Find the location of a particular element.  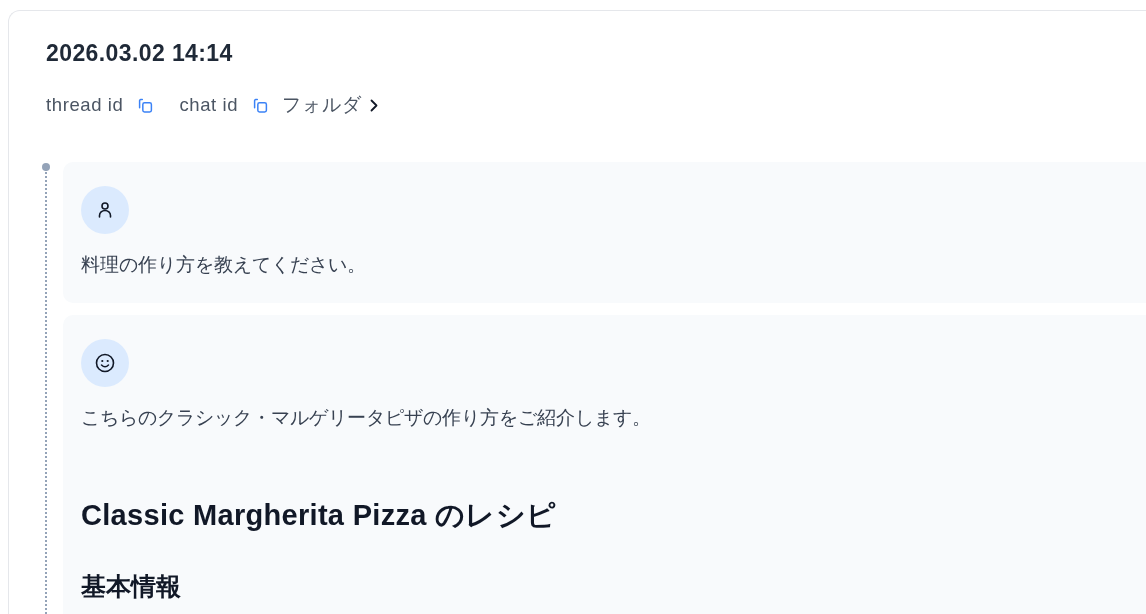

folder-link: フォルダ is located at coordinates (330, 105).